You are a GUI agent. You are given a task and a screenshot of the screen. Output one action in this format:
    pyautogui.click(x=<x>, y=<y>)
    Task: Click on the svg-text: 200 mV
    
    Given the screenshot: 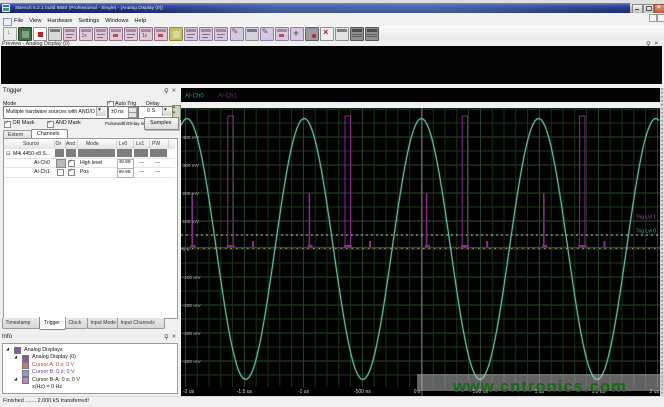 What is the action you would take?
    pyautogui.click(x=191, y=194)
    